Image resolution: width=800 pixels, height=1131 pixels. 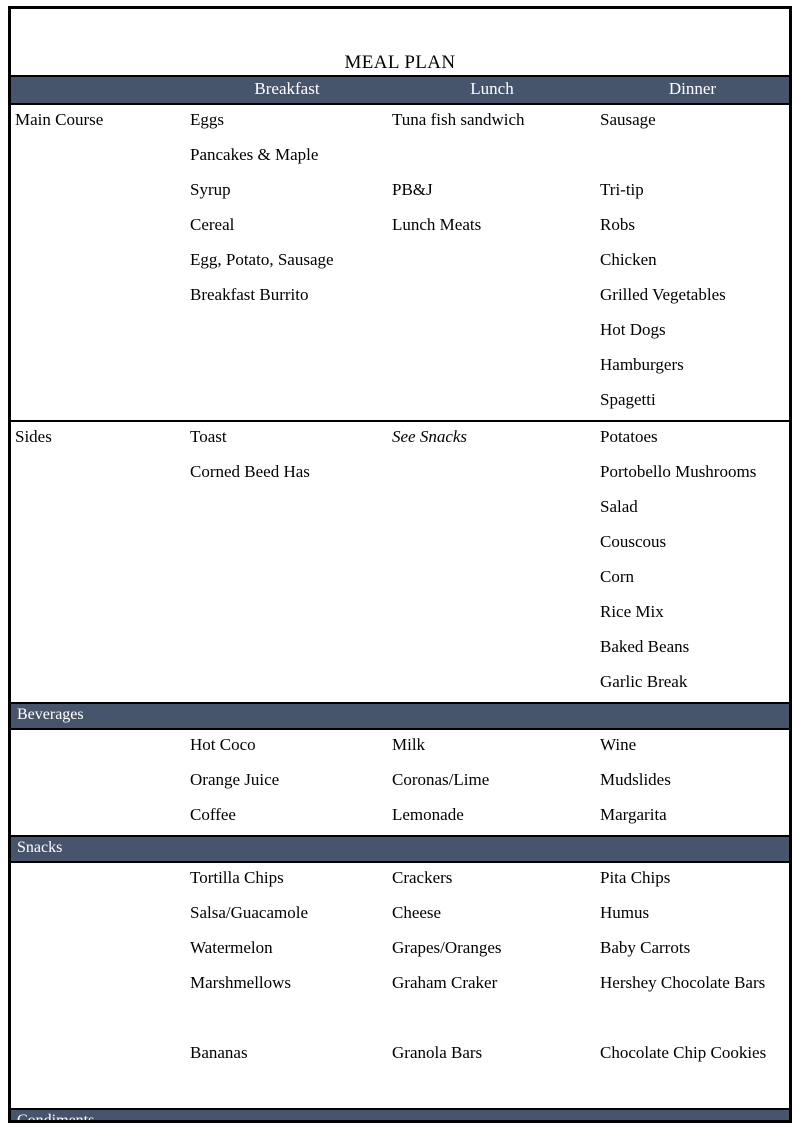 I want to click on cell-lunch: Cheese, so click(x=417, y=913).